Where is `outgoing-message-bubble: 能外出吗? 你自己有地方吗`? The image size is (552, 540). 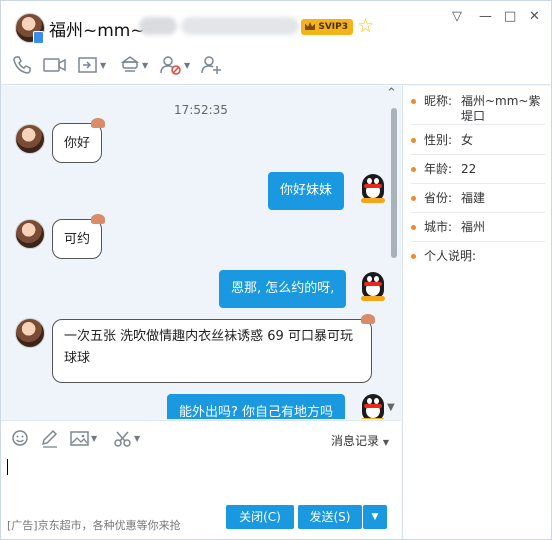 outgoing-message-bubble: 能外出吗? 你自己有地方吗 is located at coordinates (256, 406).